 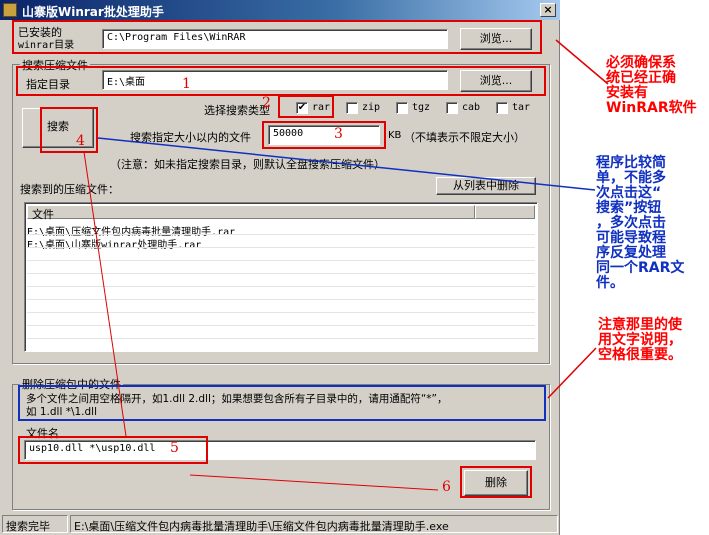 What do you see at coordinates (631, 163) in the screenshot?
I see `note-search-line: 程序比较简` at bounding box center [631, 163].